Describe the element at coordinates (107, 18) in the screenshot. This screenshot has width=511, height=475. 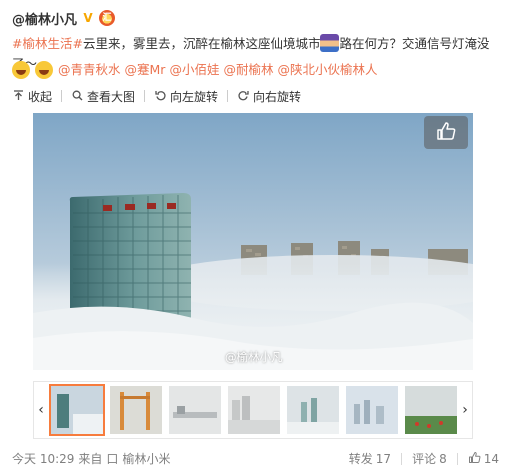
I see `medal-badge-icon: 汇` at that location.